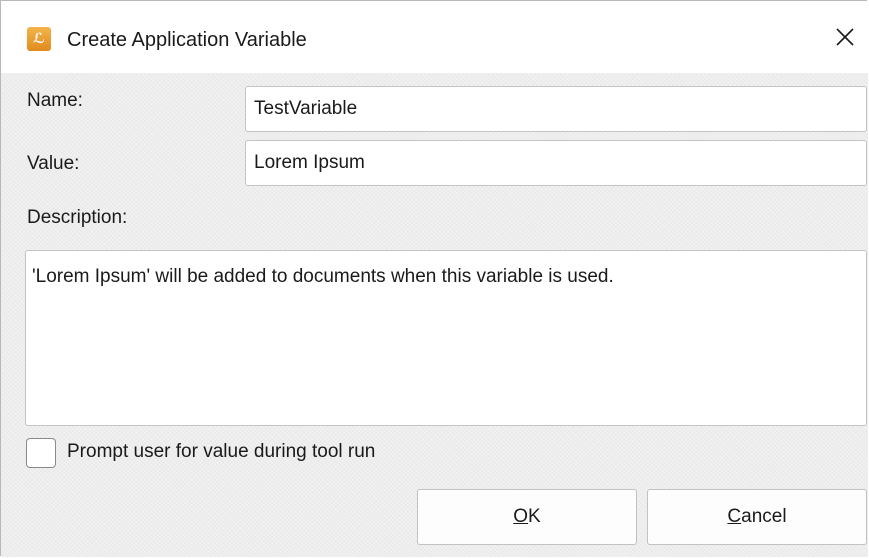 The height and width of the screenshot is (558, 869). I want to click on prompt-user-checkbox-label: Prompt user for value during tool run, so click(221, 452).